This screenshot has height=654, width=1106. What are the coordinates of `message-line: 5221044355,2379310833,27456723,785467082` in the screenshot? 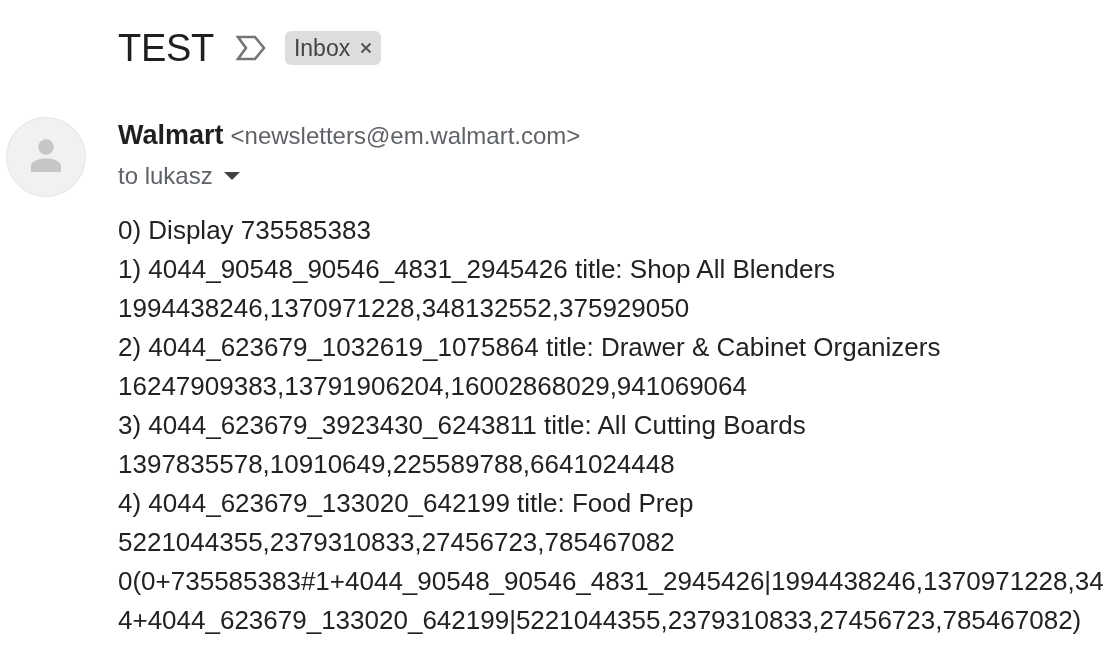 It's located at (397, 542).